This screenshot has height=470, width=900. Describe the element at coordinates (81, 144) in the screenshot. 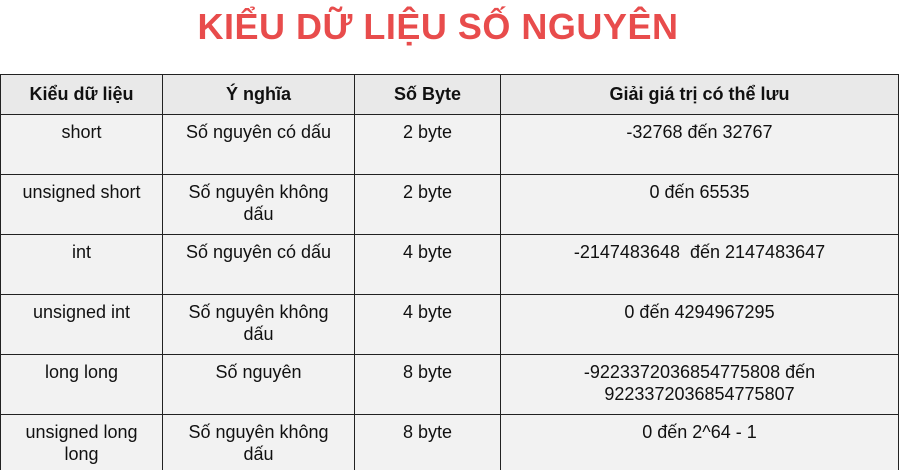

I see `cell-data-type: short` at that location.